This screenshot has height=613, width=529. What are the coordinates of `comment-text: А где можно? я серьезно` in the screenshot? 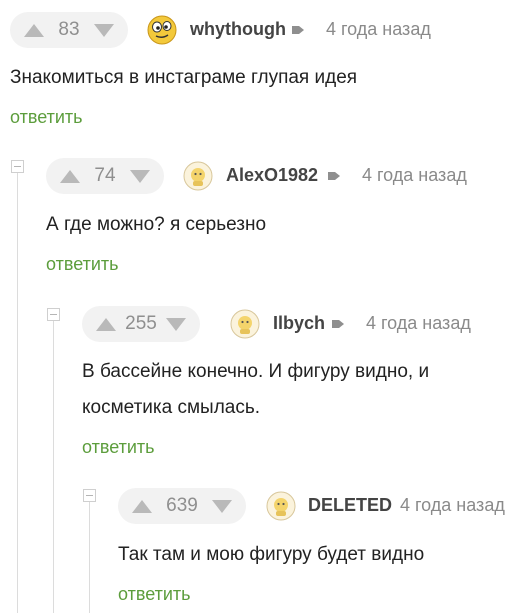 It's located at (156, 224).